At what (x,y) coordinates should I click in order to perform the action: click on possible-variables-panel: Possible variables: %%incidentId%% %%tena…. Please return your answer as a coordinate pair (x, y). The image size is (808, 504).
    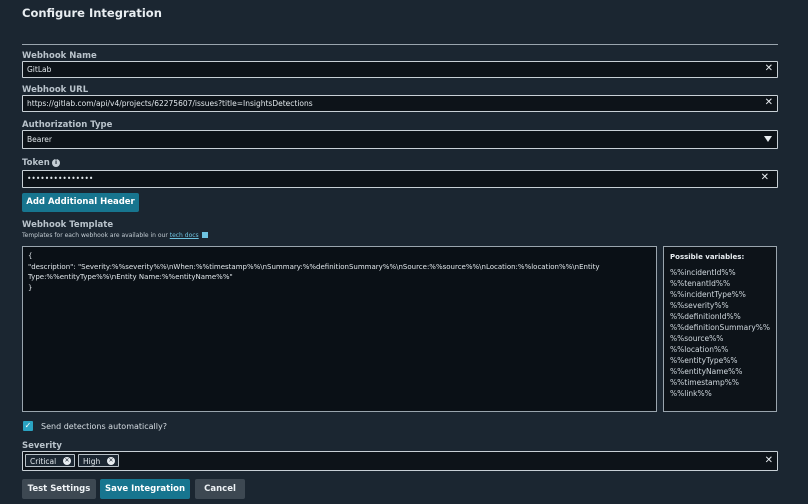
    Looking at the image, I should click on (720, 329).